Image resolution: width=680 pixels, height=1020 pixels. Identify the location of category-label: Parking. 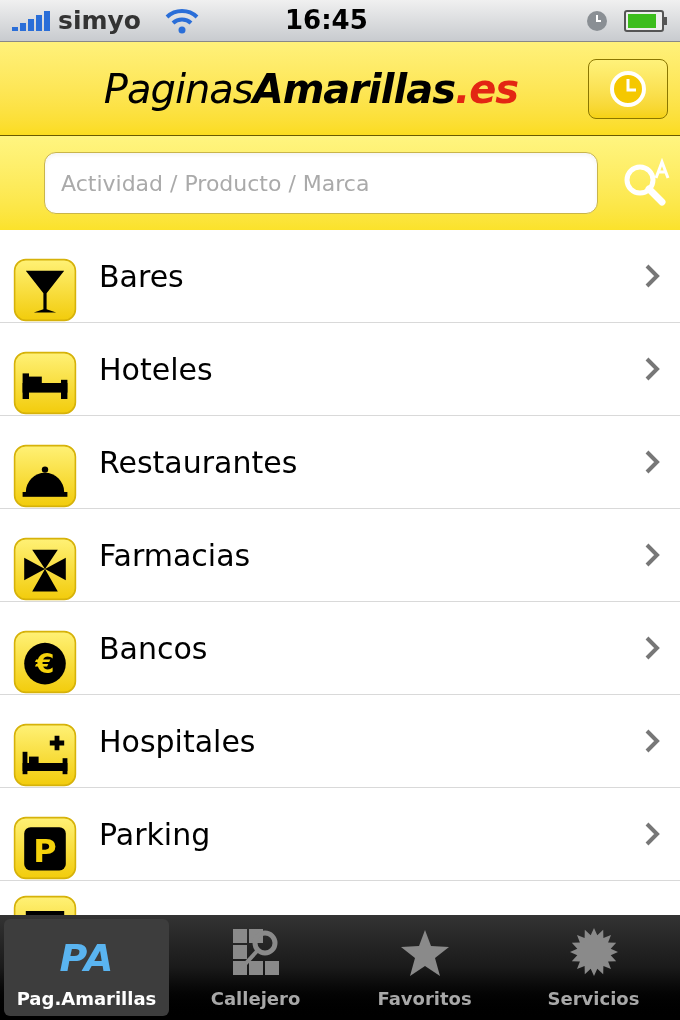
(155, 834).